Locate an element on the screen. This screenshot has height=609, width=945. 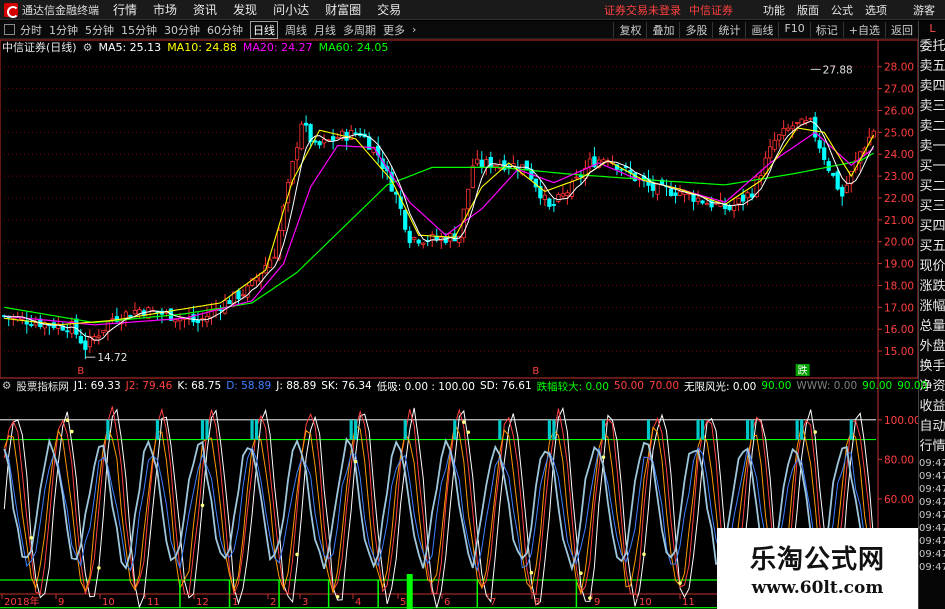
tongji-button: 统计 is located at coordinates (728, 29).